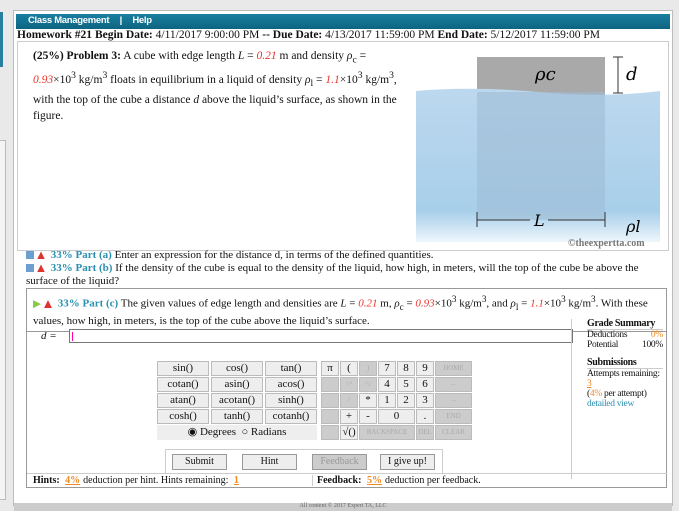 Image resolution: width=679 pixels, height=511 pixels. Describe the element at coordinates (245, 432) in the screenshot. I see `radians-radio: ○` at that location.